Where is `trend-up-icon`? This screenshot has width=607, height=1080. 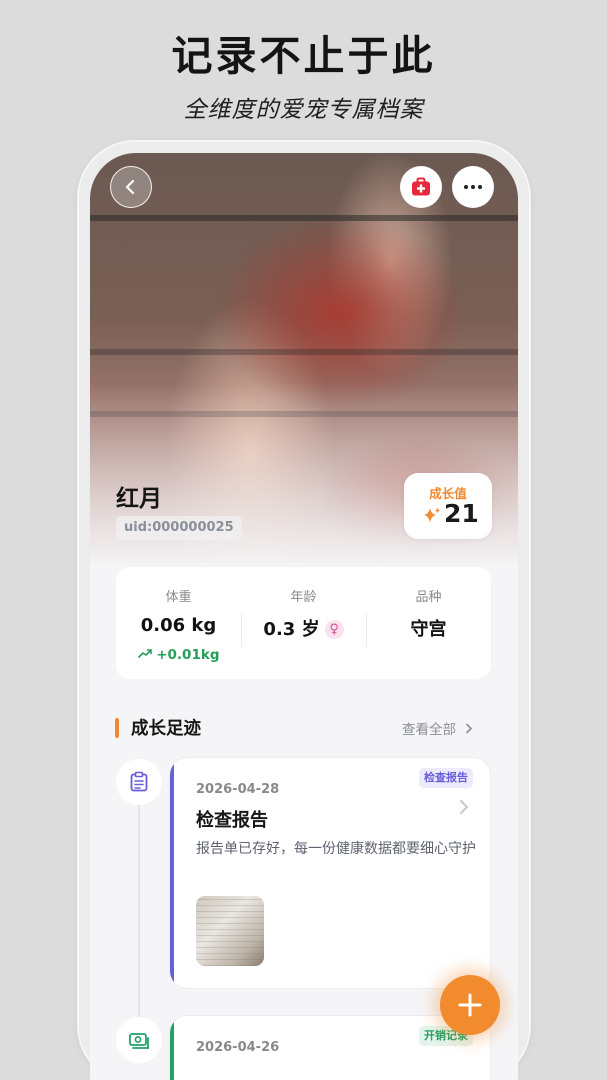
trend-up-icon is located at coordinates (144, 653).